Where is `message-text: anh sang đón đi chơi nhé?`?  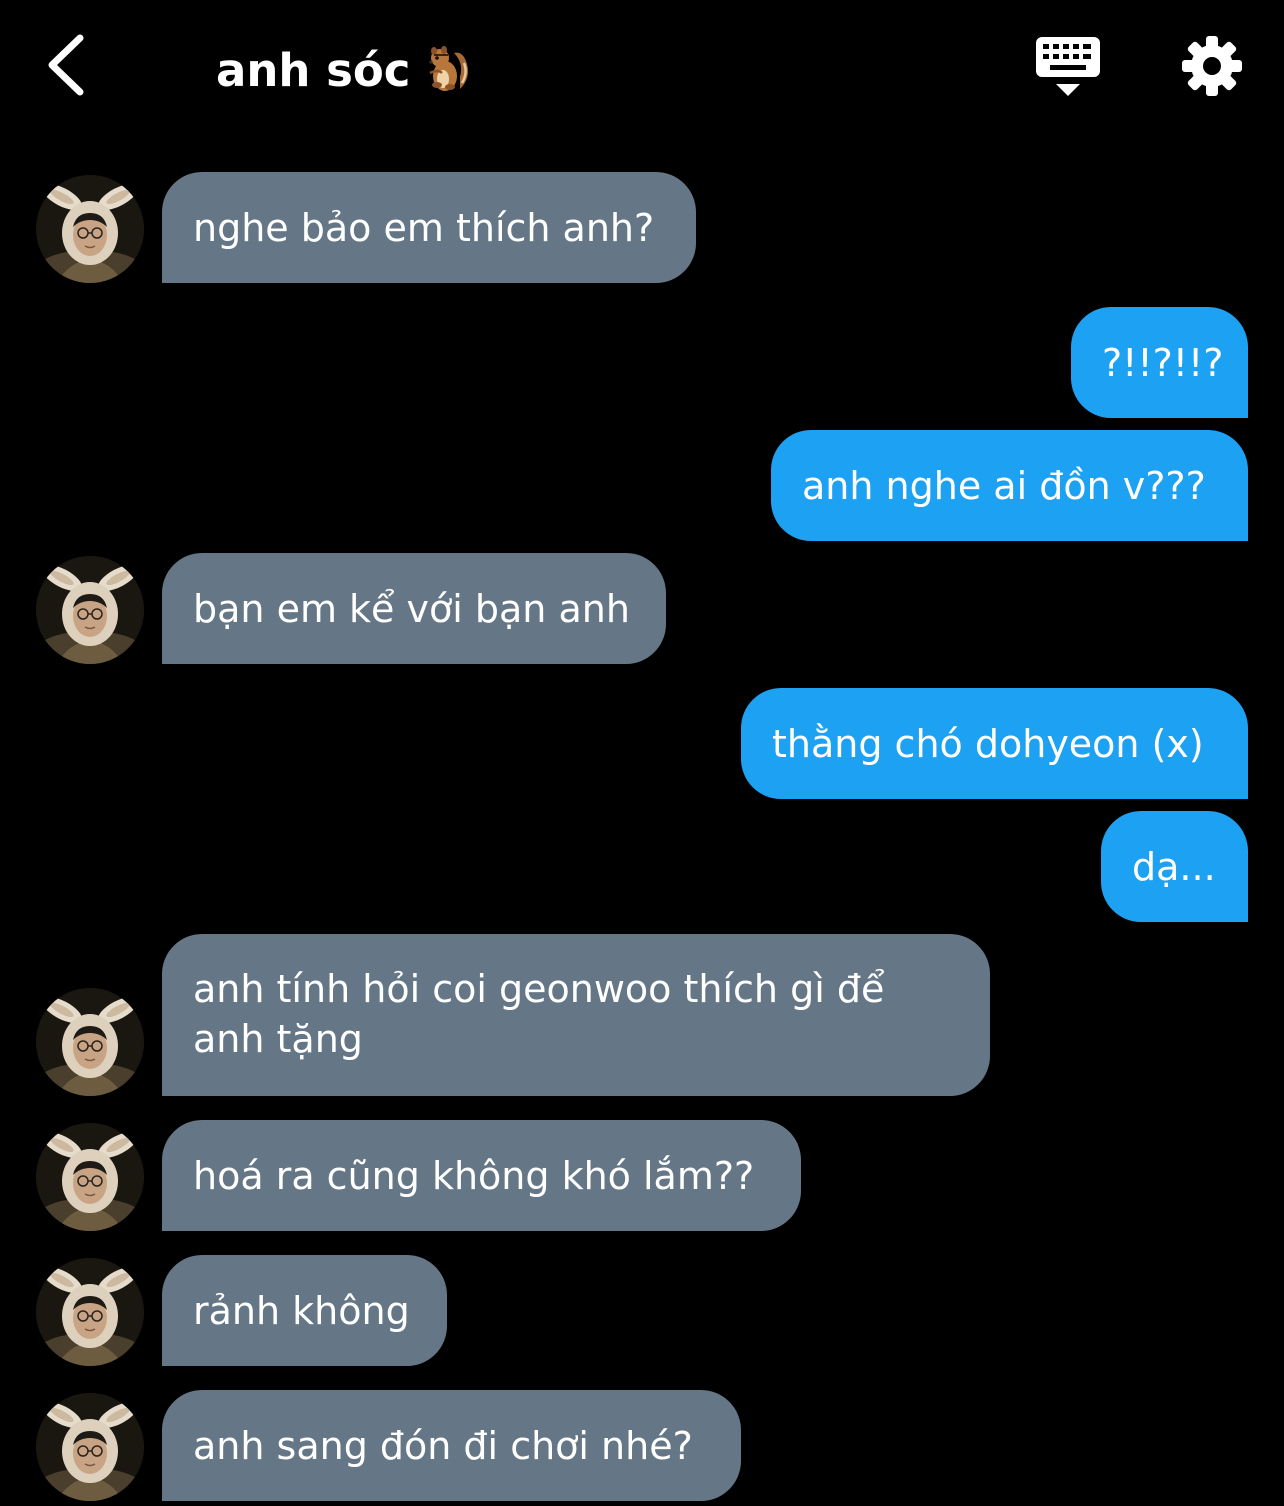
message-text: anh sang đón đi chơi nhé? is located at coordinates (443, 1445).